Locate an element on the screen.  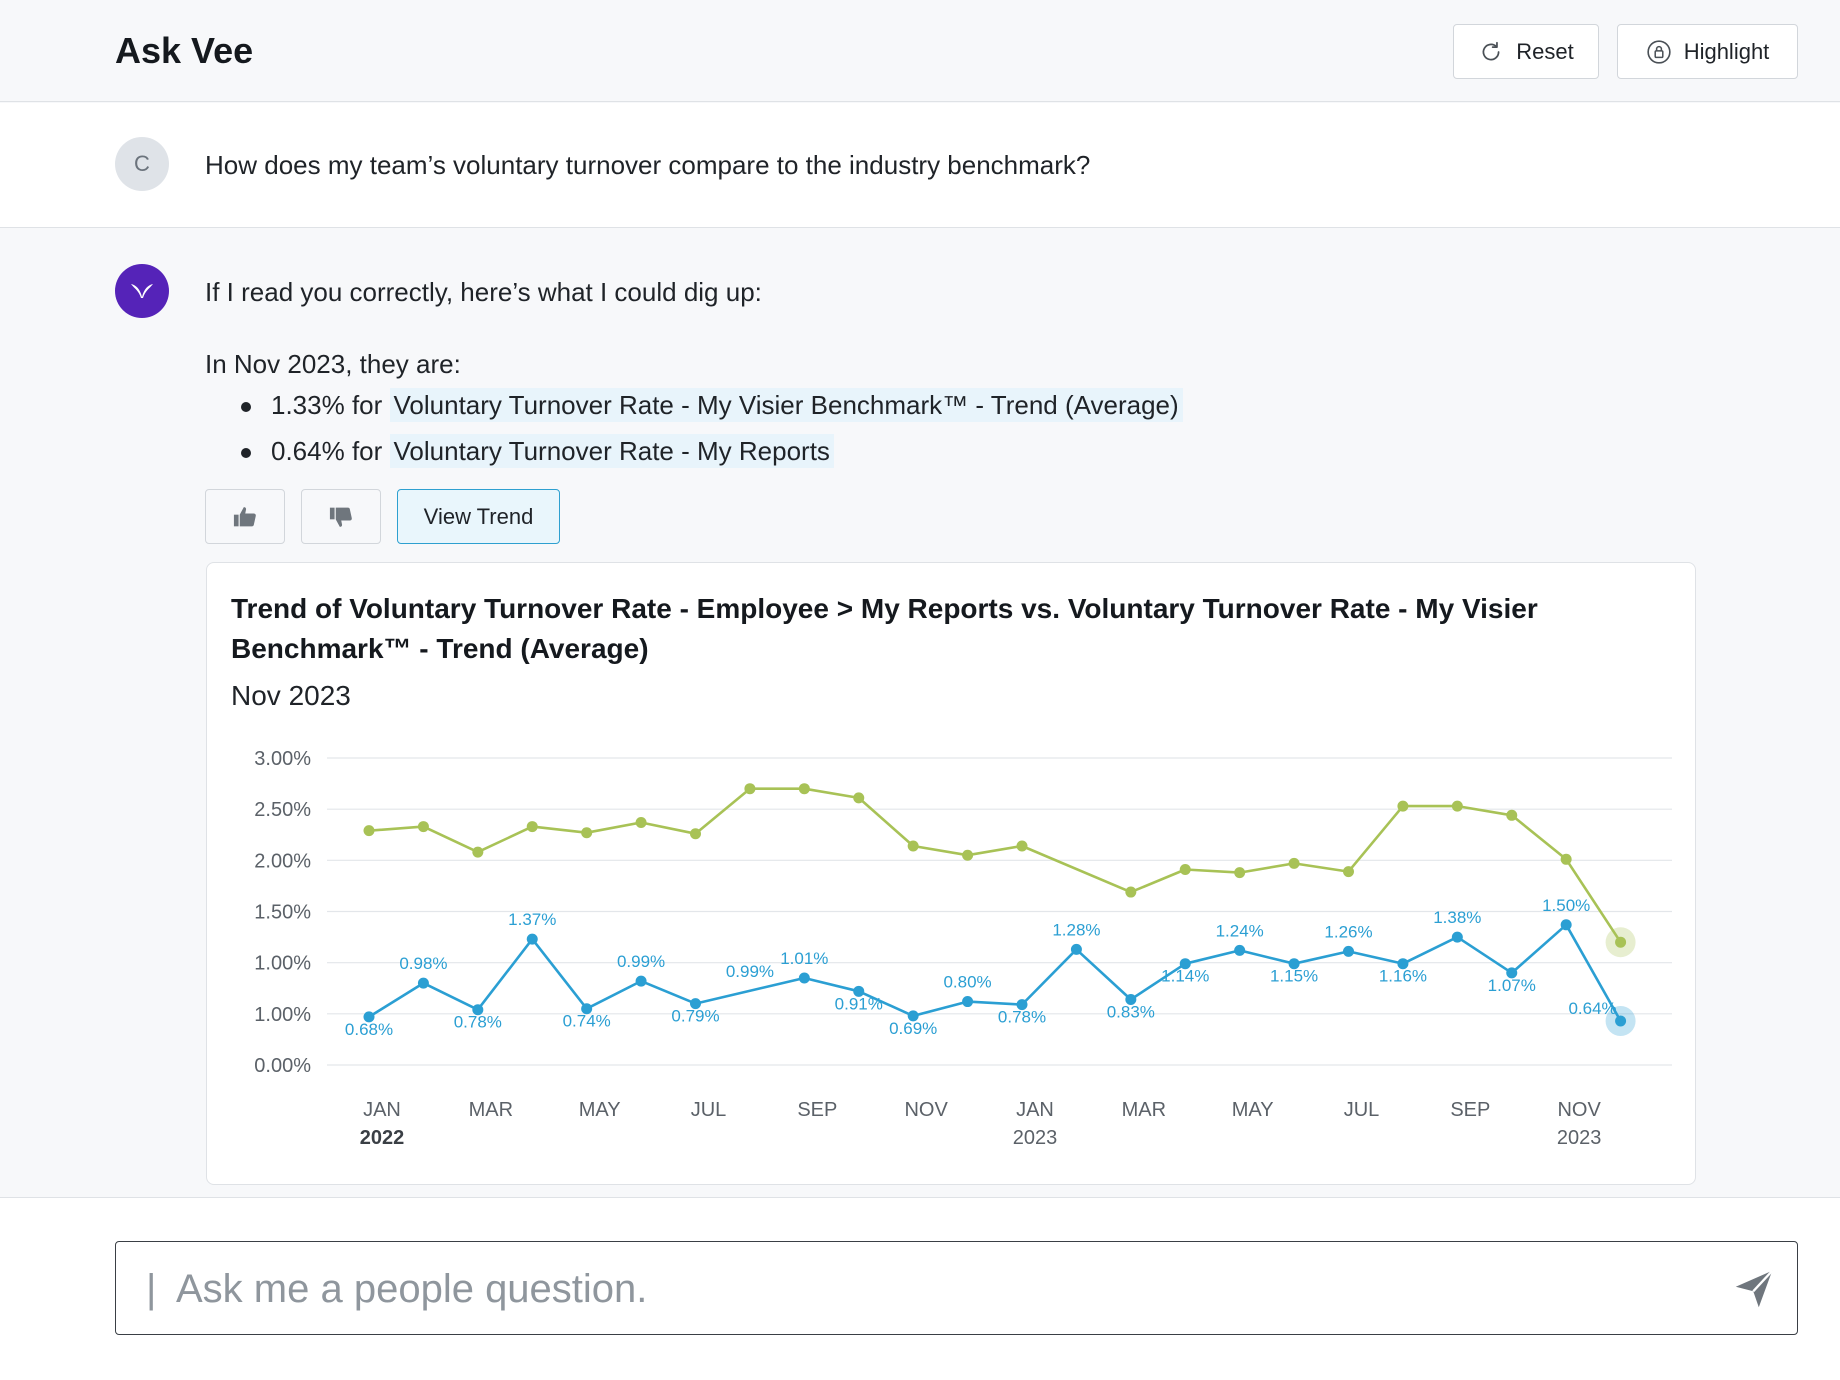
reports-line is located at coordinates (995, 972).